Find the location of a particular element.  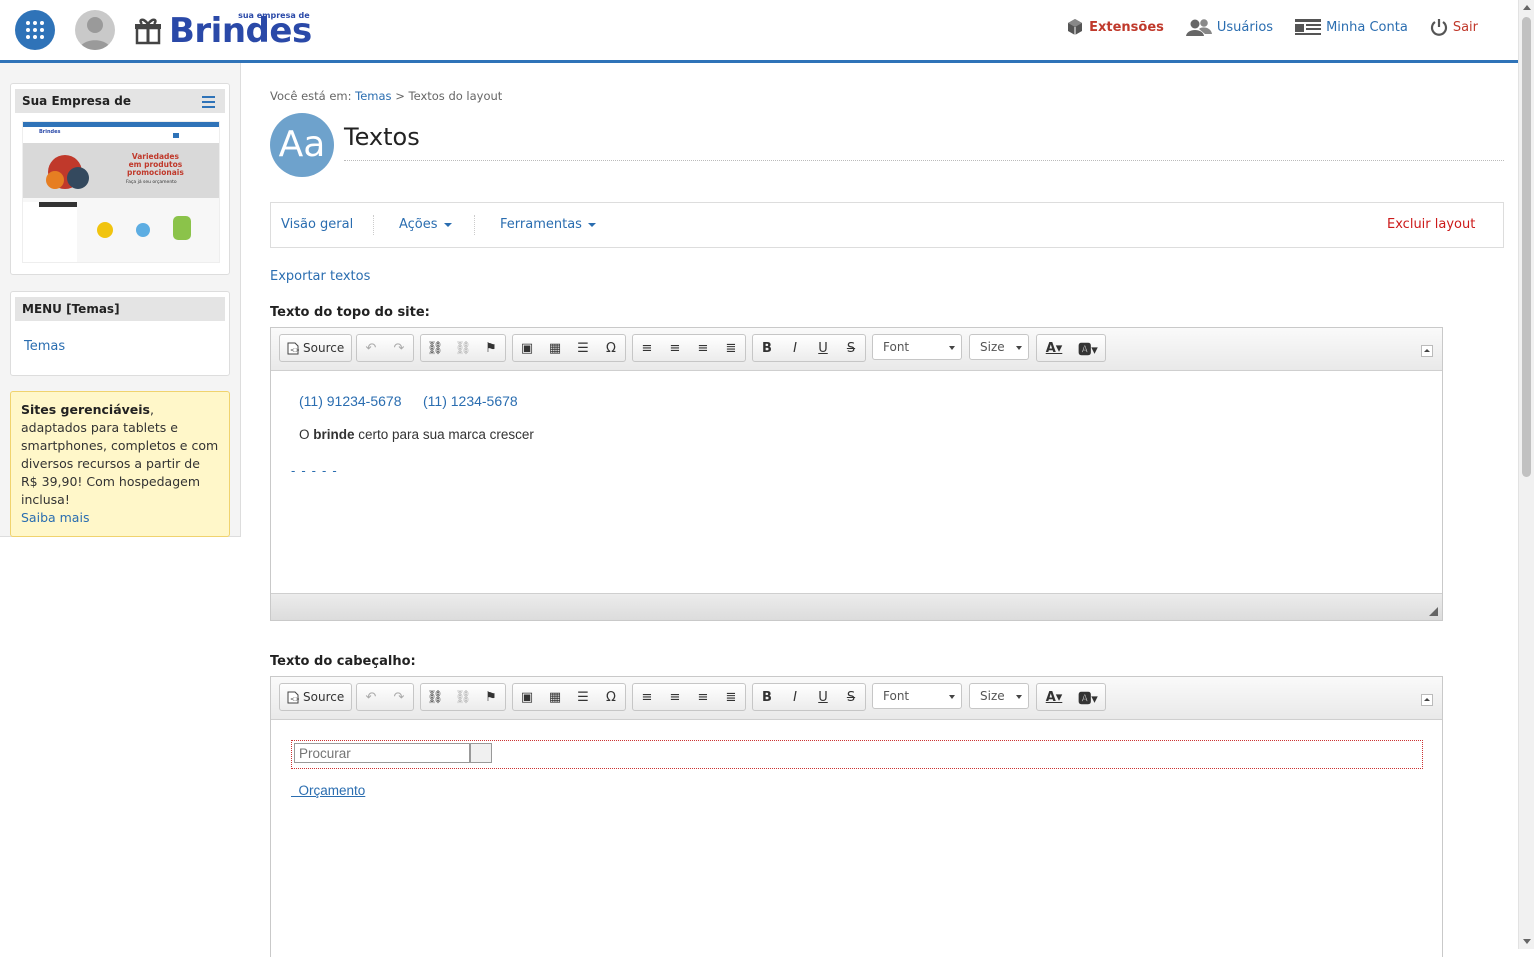

scroll-down-arrow-icon is located at coordinates (1527, 941).